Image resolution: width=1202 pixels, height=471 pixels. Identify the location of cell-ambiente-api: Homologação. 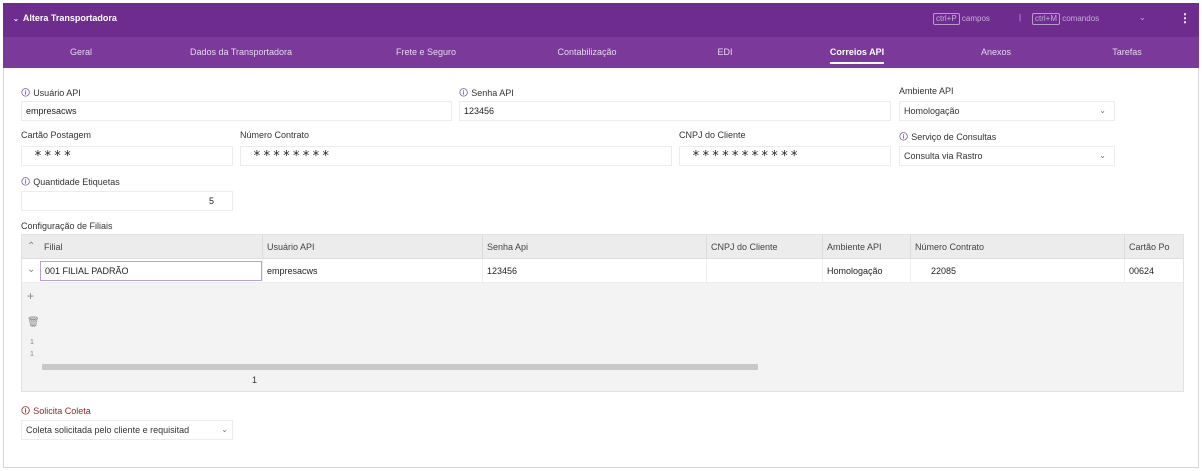
(866, 271).